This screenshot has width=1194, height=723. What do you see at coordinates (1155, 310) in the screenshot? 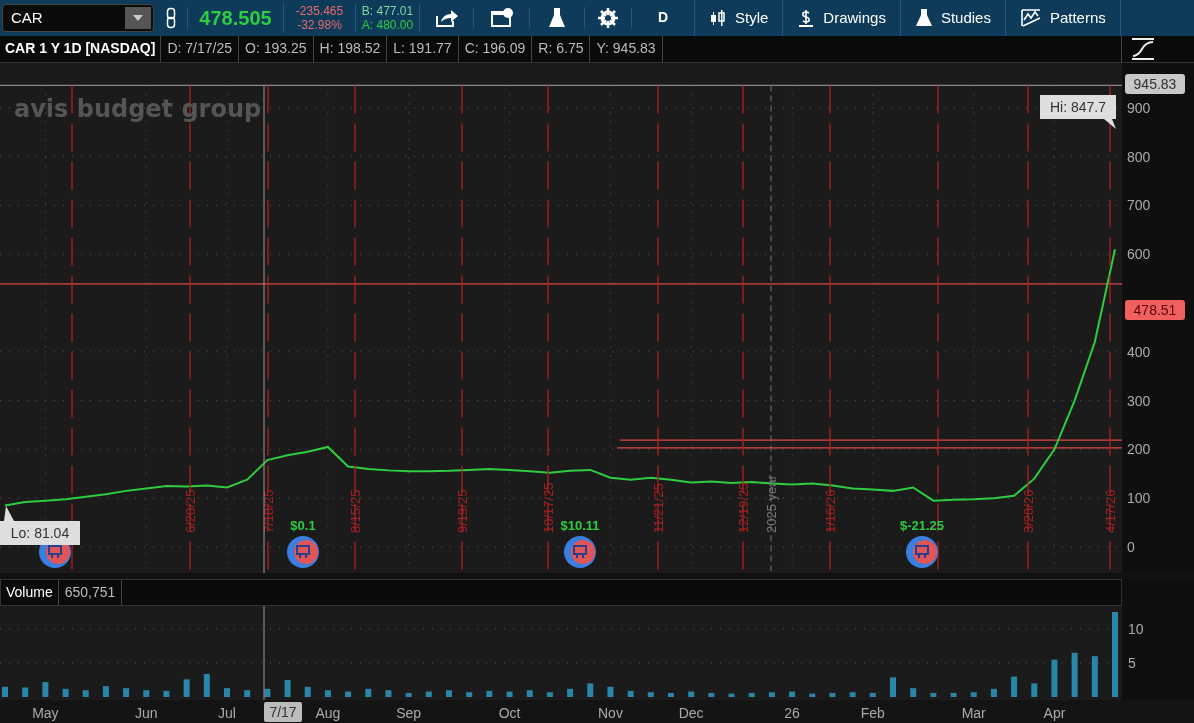
I see `price-tag: 478.51` at bounding box center [1155, 310].